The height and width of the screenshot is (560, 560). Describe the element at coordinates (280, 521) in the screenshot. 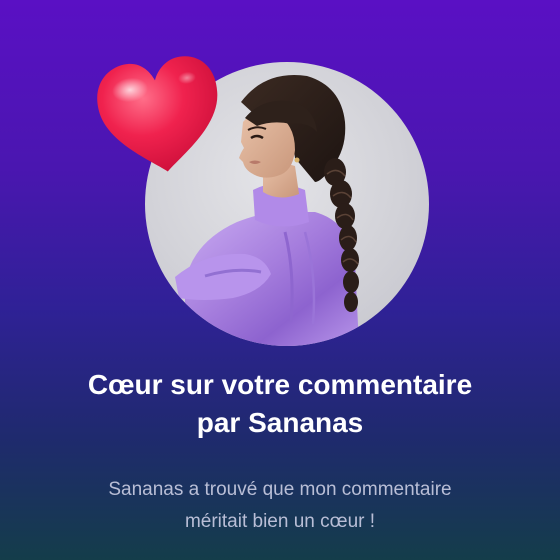

I see `notification-message-line2: méritait bien un cœur !` at that location.